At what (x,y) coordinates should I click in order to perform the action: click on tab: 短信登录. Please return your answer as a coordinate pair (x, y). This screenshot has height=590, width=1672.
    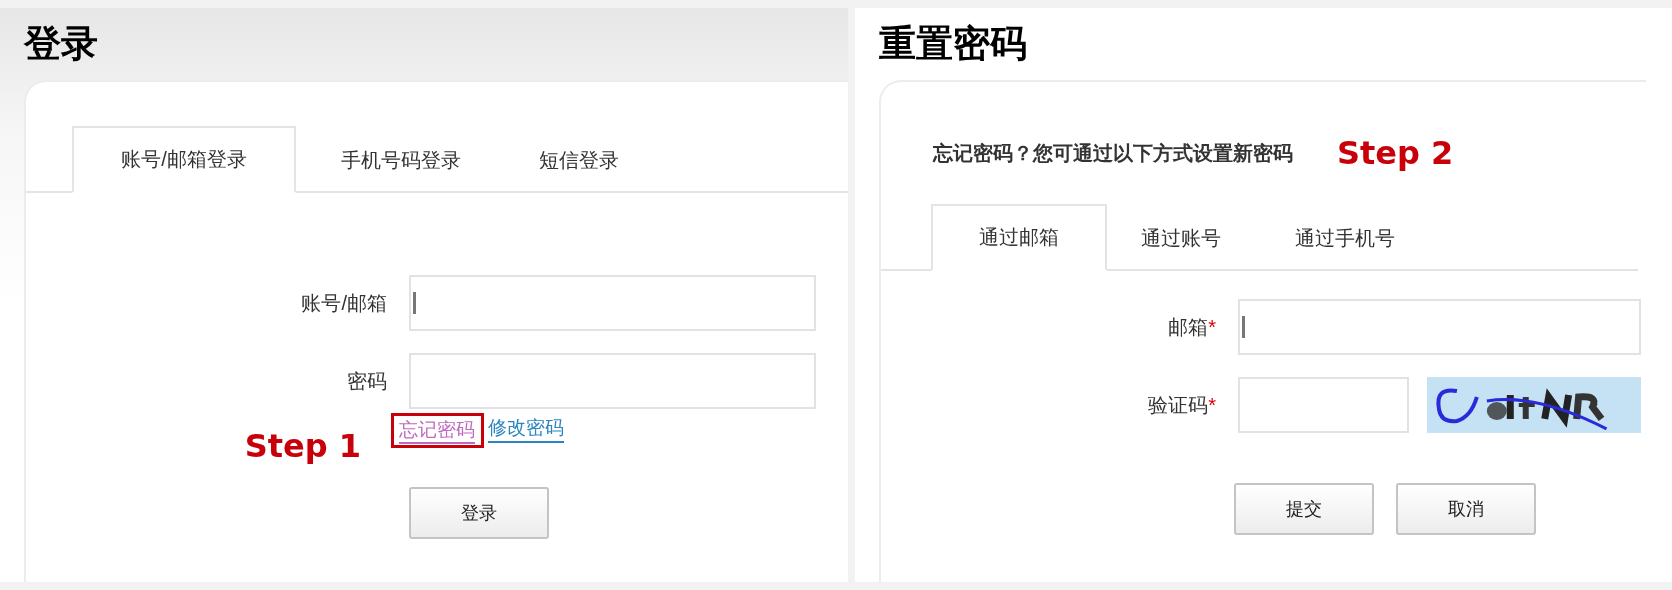
    Looking at the image, I should click on (579, 159).